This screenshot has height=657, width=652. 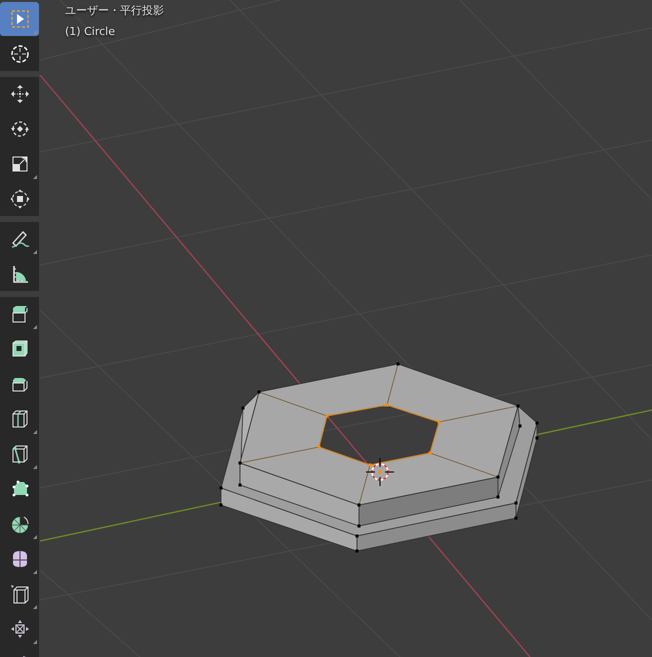 I want to click on select-box-icon, so click(x=20, y=19).